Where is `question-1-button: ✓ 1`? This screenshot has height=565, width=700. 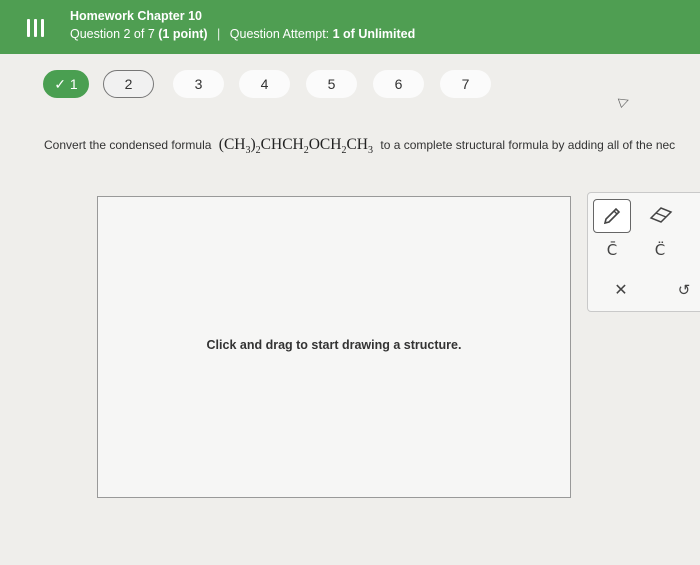
question-1-button: ✓ 1 is located at coordinates (66, 84).